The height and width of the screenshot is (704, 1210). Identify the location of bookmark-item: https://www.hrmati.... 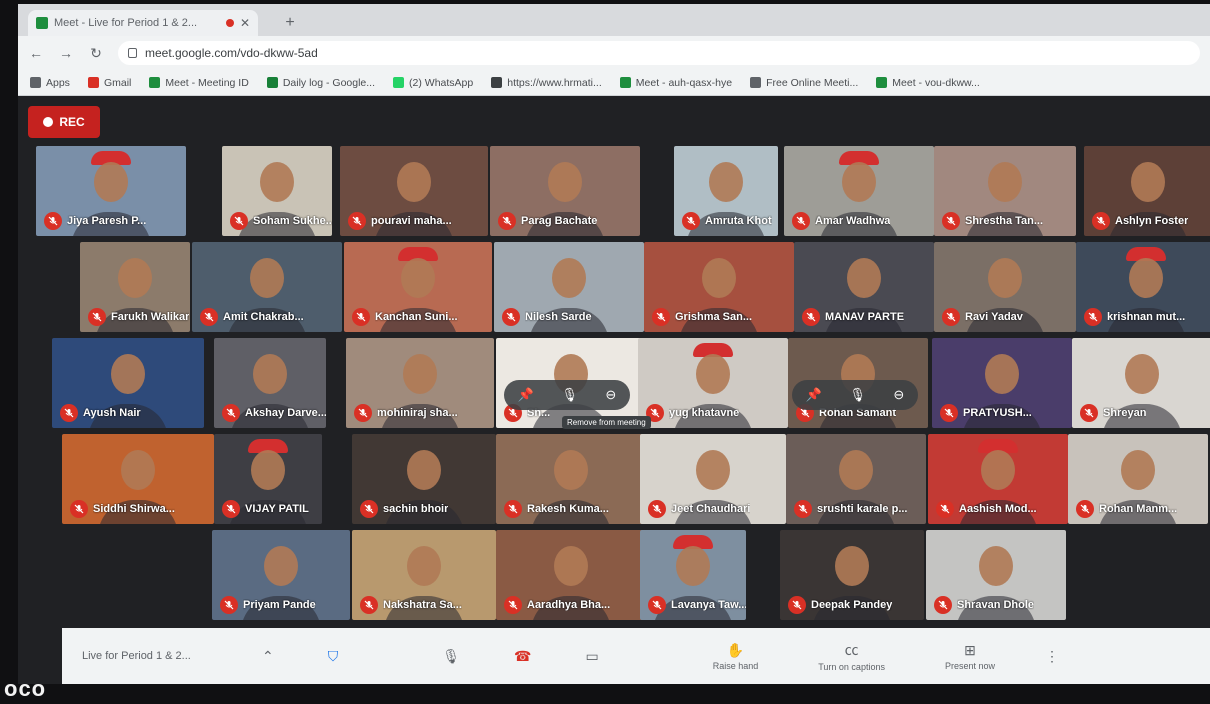
(546, 83).